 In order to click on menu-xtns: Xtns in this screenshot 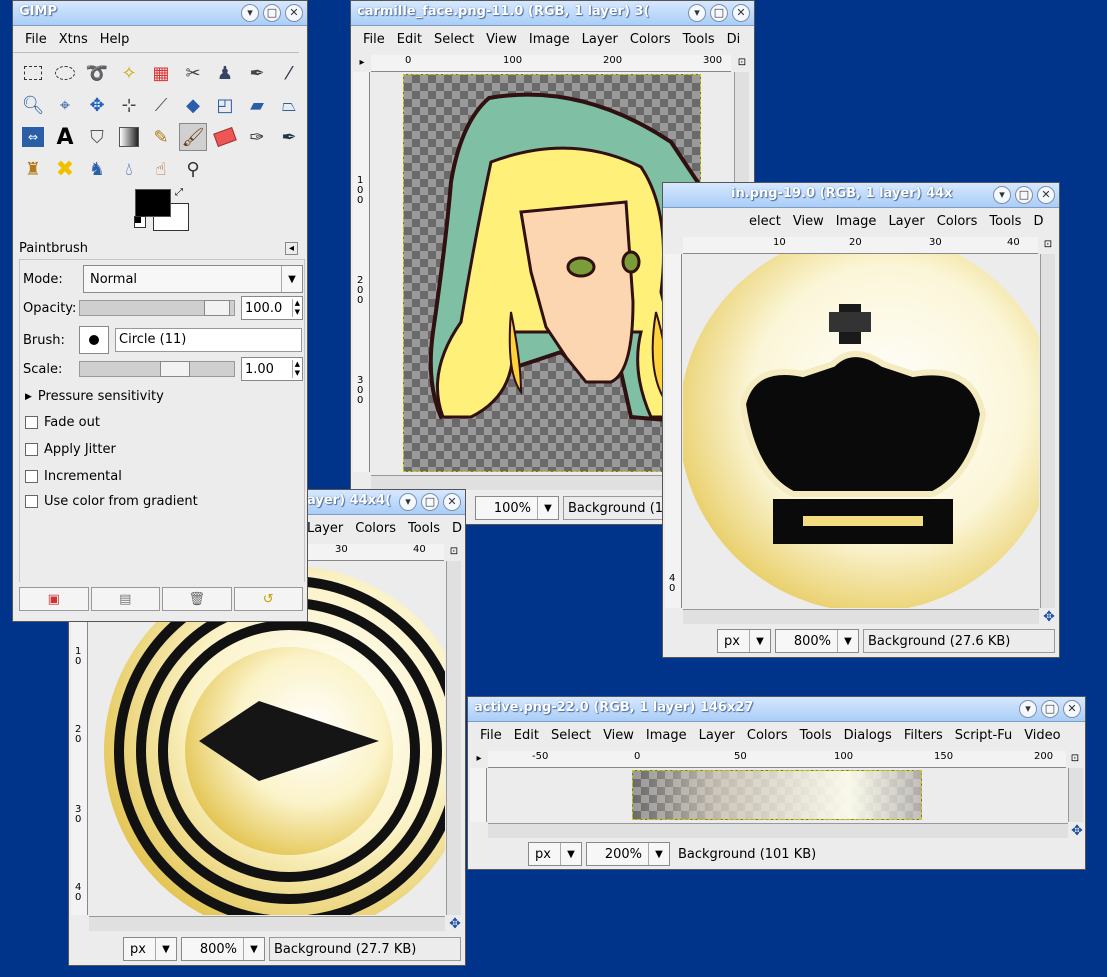, I will do `click(73, 39)`.